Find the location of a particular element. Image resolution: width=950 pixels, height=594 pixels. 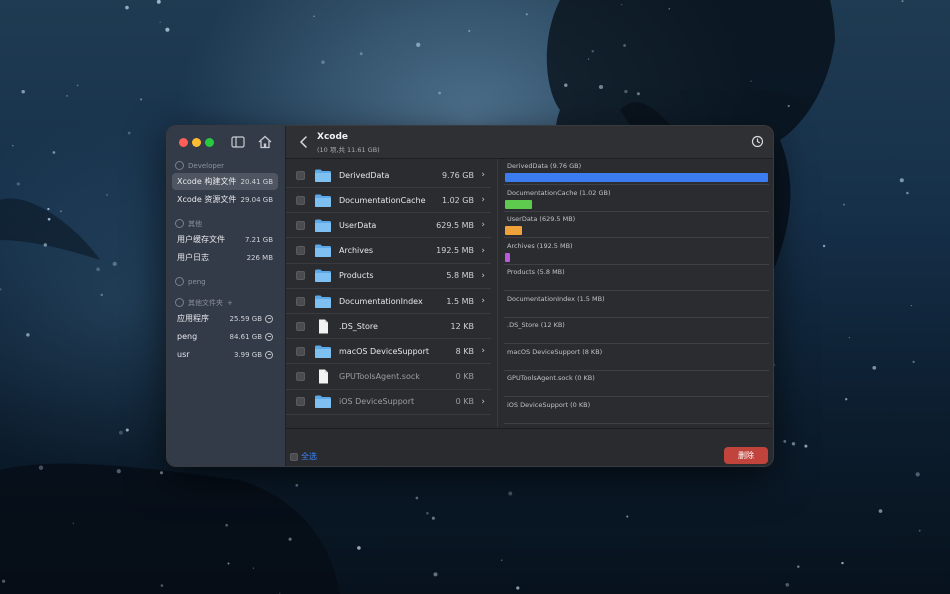

file-row: Archives 192.5 MB › is located at coordinates (388, 251).